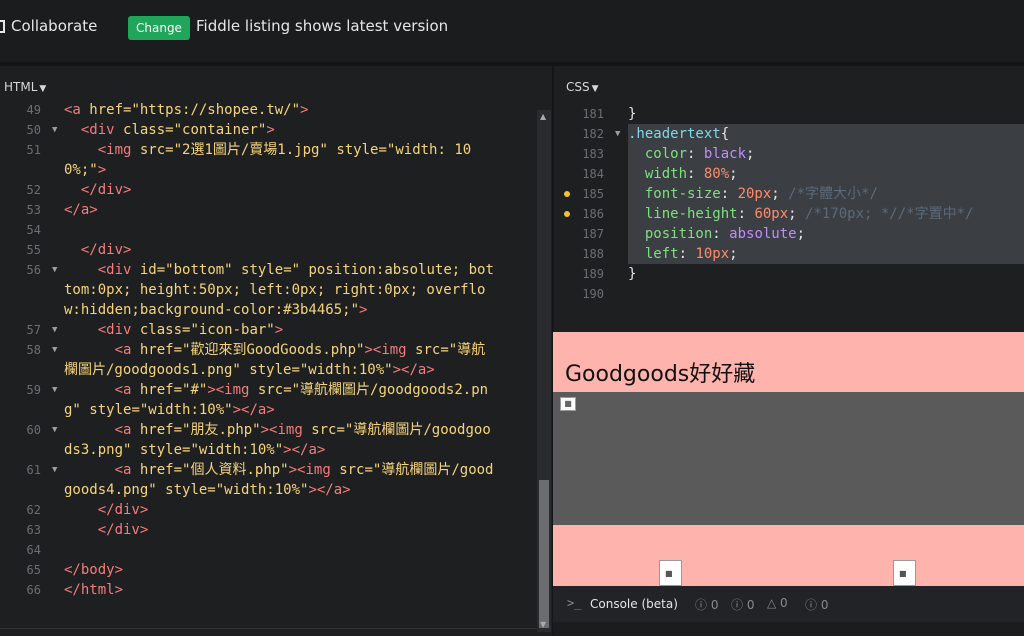 This screenshot has height=636, width=1024. Describe the element at coordinates (299, 590) in the screenshot. I see `code-line: </html>` at that location.